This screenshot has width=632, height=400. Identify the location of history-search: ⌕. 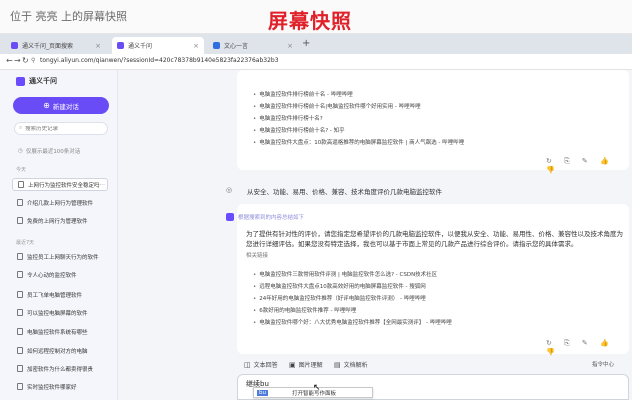
(61, 128).